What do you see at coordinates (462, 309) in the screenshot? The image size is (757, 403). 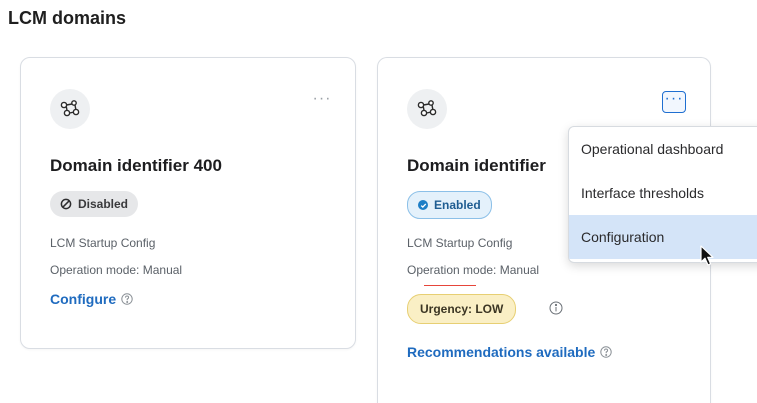 I see `urgency-badge: Urgency: LOW` at bounding box center [462, 309].